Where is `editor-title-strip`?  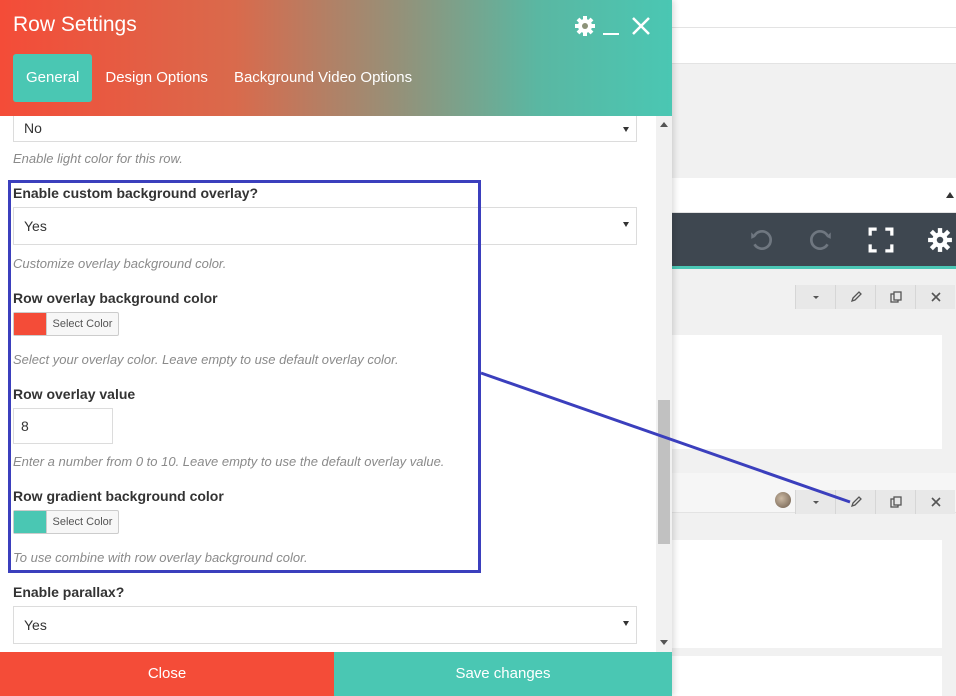 editor-title-strip is located at coordinates (814, 46).